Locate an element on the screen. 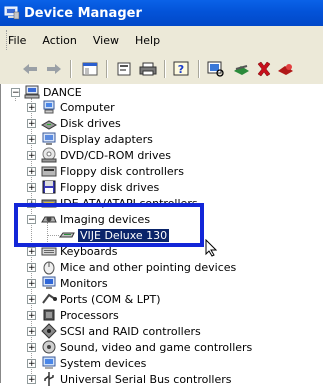 This screenshot has width=323, height=387. properties-icon is located at coordinates (124, 69).